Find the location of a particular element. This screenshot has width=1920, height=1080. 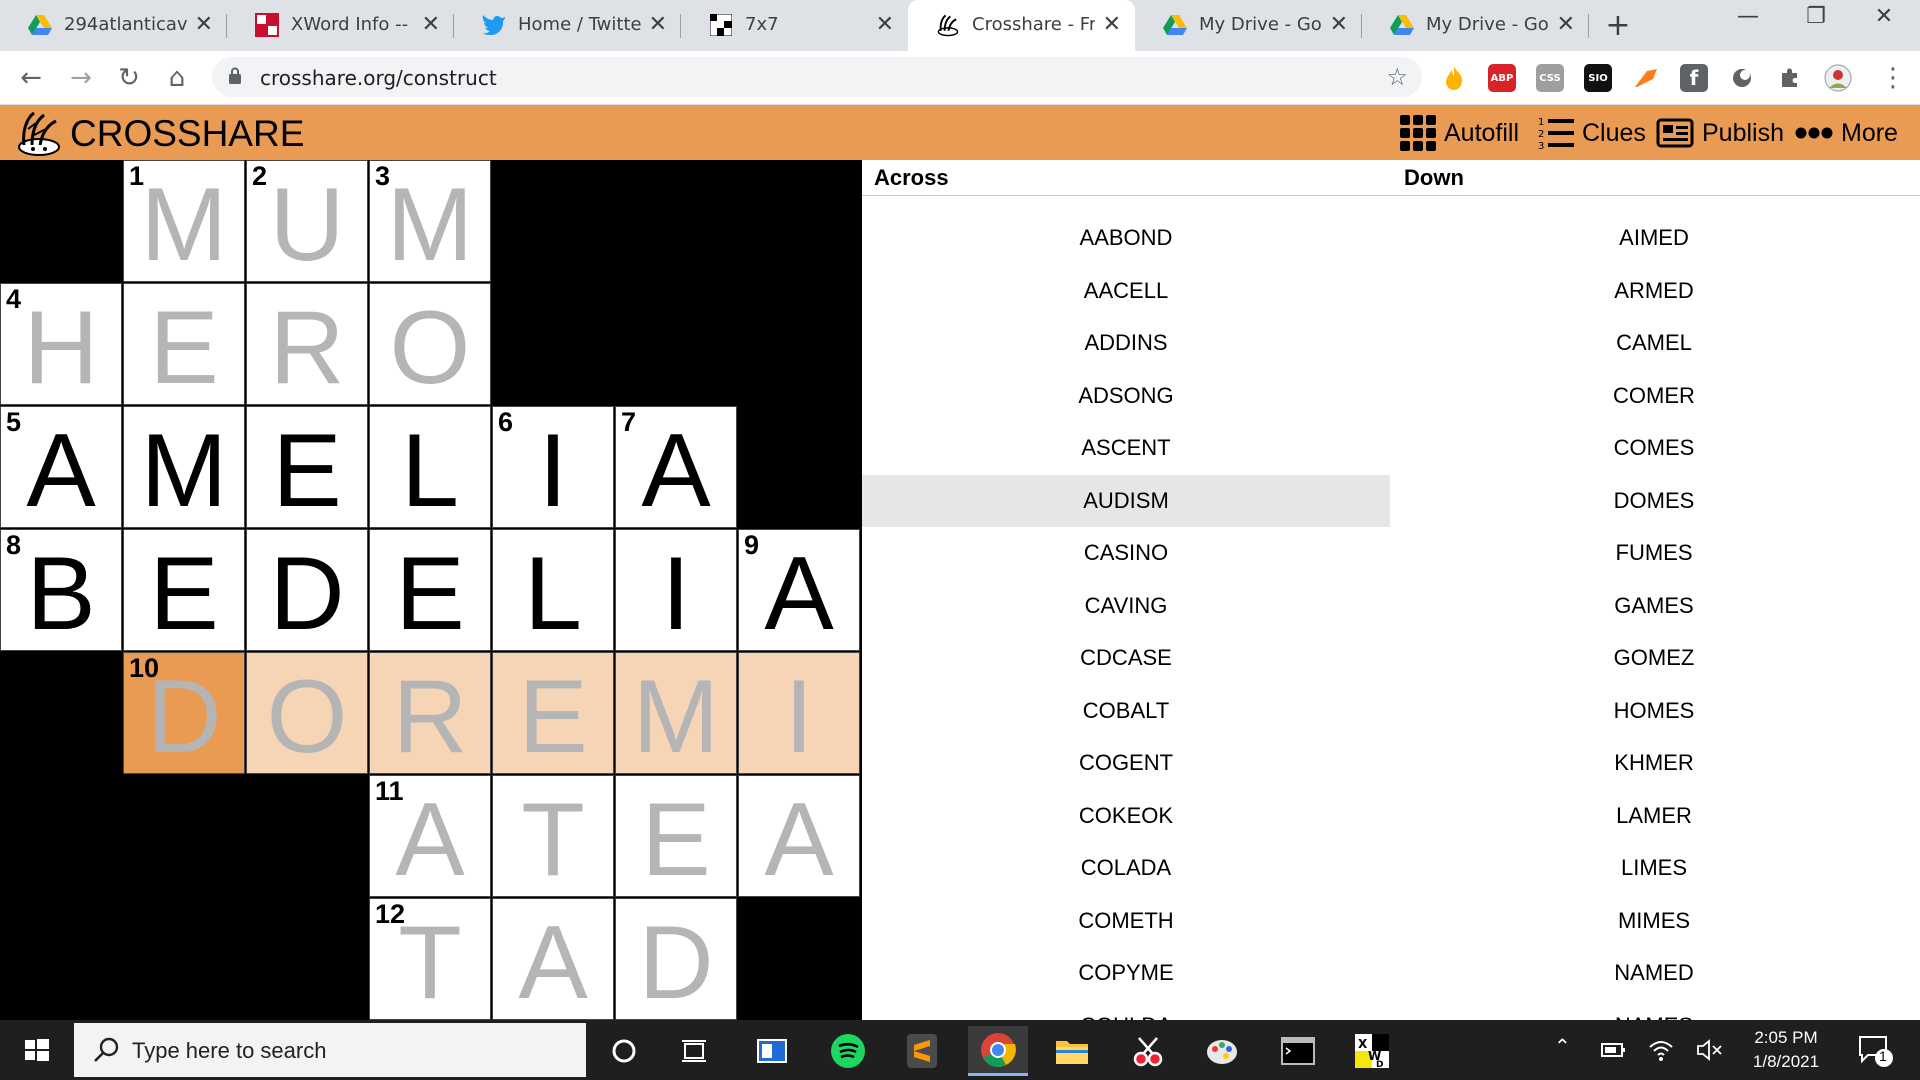

speaker-muted-icon is located at coordinates (1710, 1050).